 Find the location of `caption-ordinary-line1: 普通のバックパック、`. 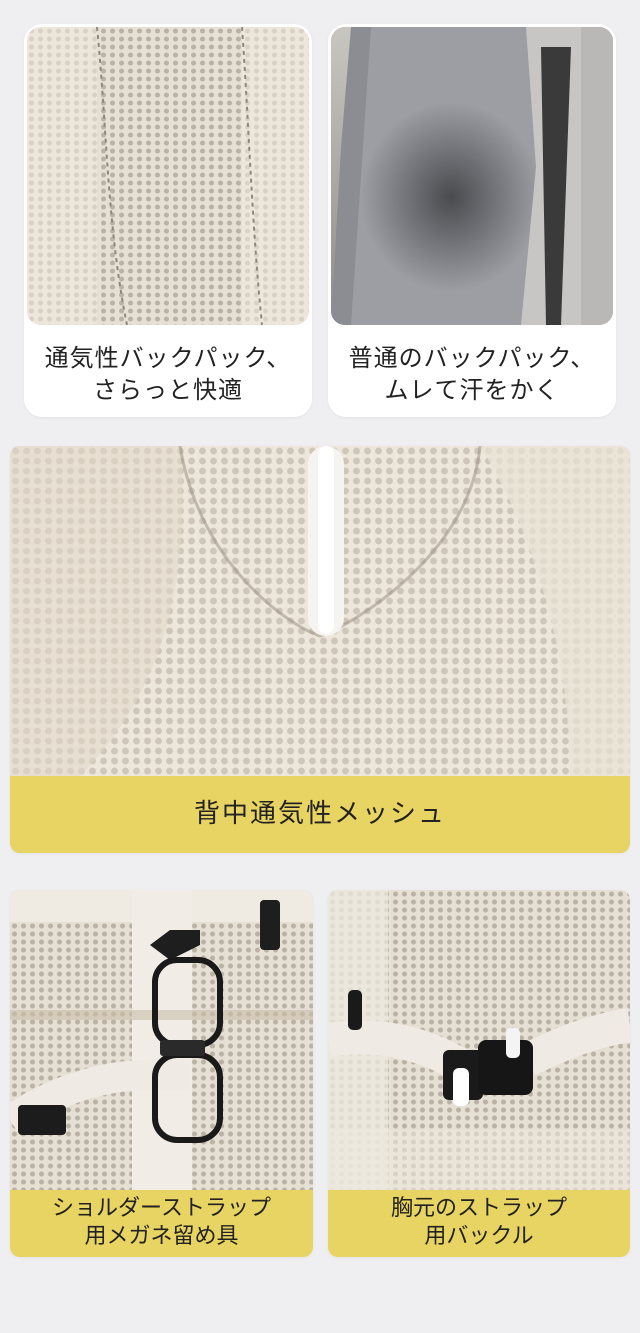

caption-ordinary-line1: 普通のバックパック、 is located at coordinates (472, 358).